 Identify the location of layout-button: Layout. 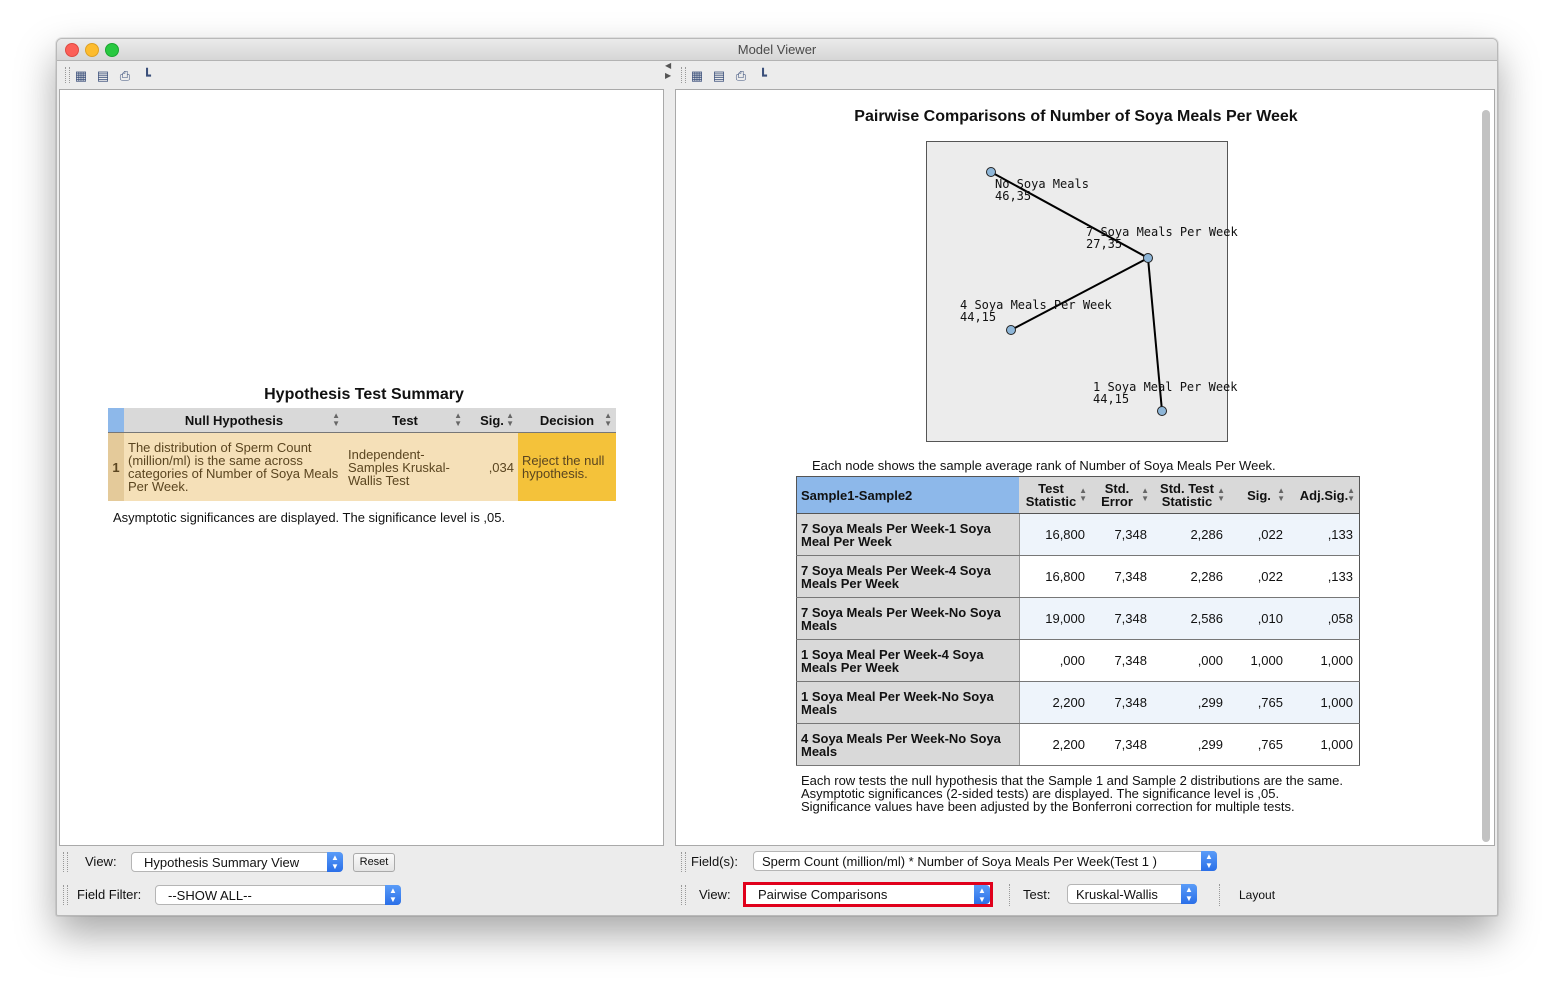
(1257, 895).